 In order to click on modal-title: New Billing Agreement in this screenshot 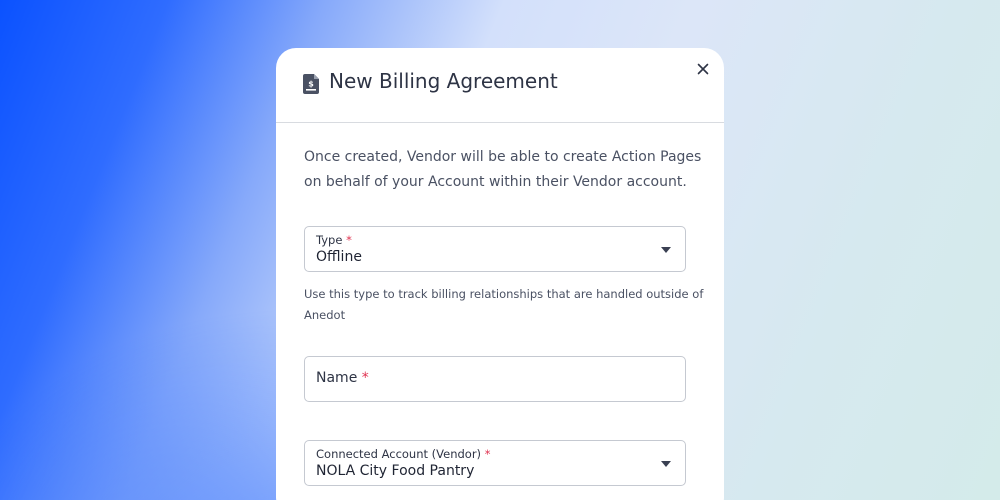, I will do `click(443, 81)`.